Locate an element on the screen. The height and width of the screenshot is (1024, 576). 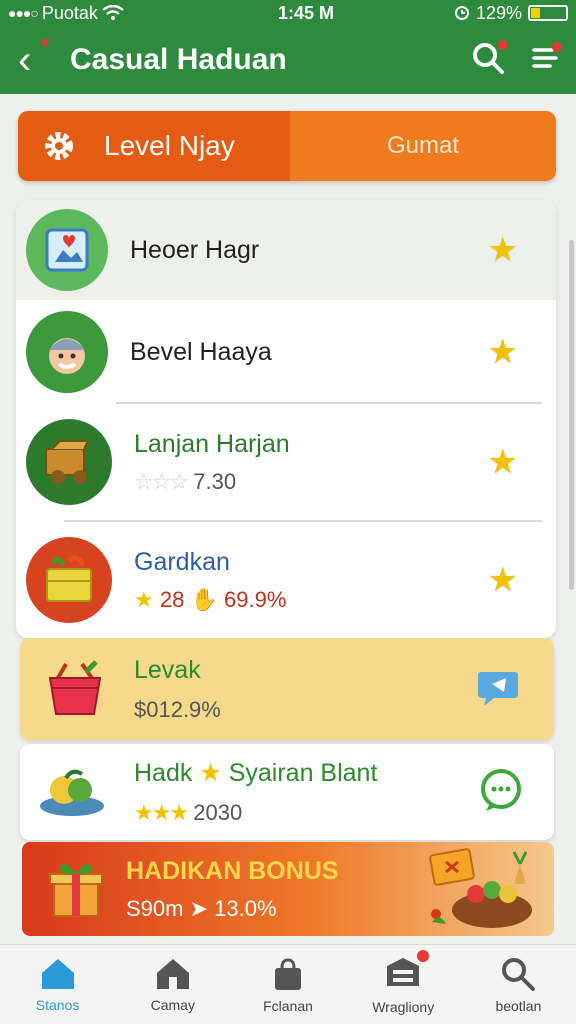
photo-card-icon is located at coordinates (67, 250).